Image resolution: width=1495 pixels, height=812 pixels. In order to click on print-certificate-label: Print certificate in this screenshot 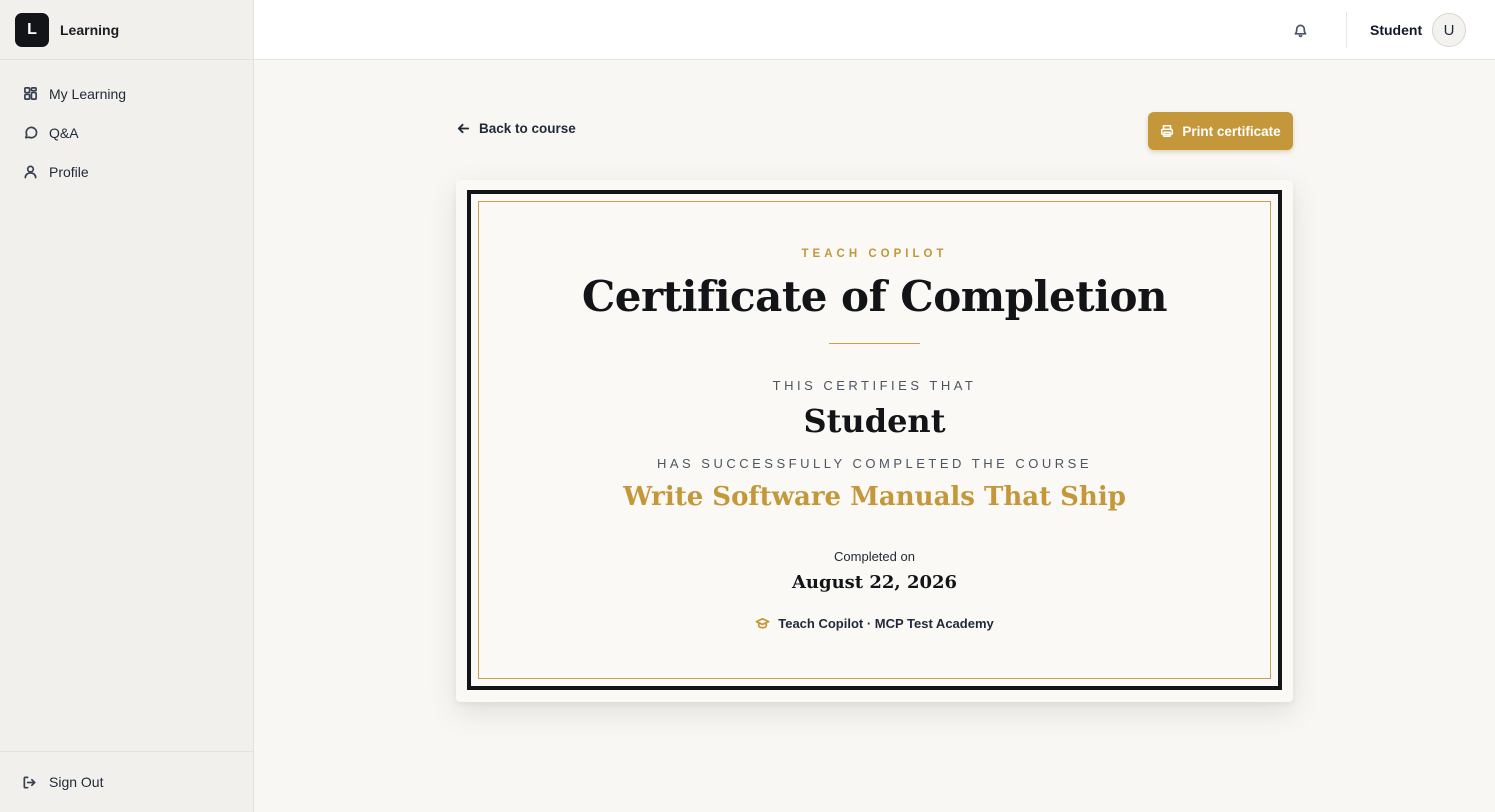, I will do `click(1231, 131)`.